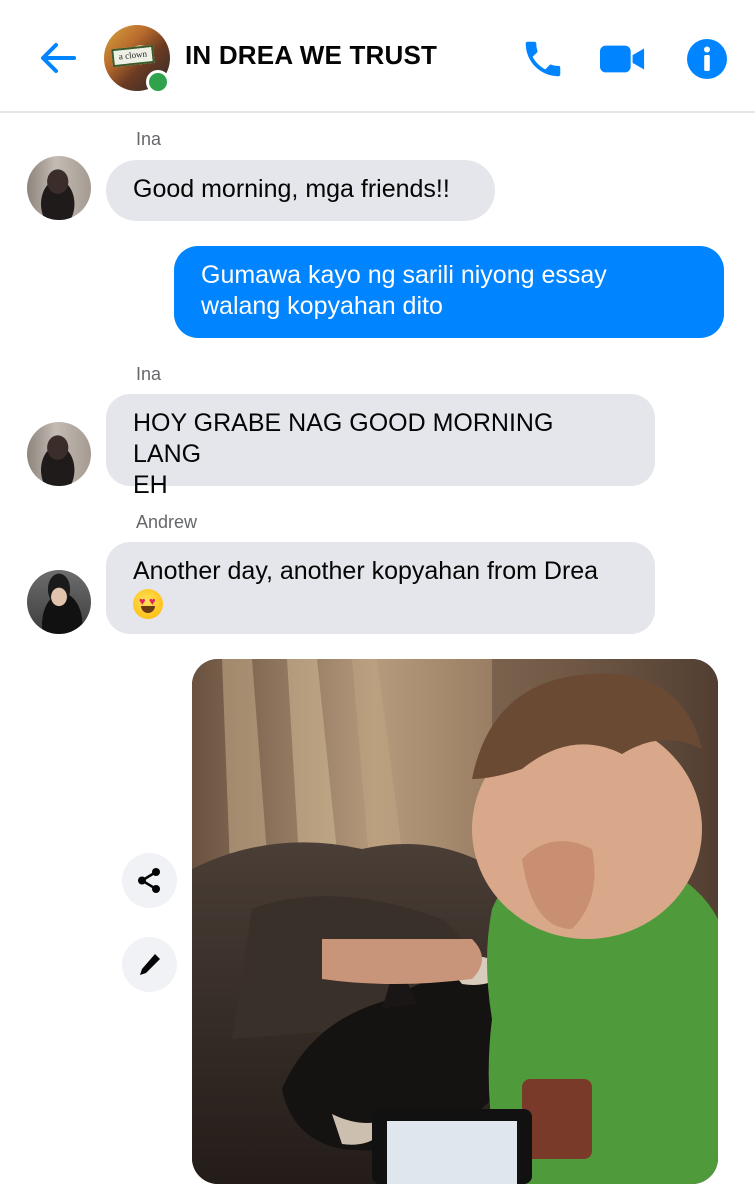  What do you see at coordinates (322, 306) in the screenshot?
I see `message-text-line: walang kopyahan dito` at bounding box center [322, 306].